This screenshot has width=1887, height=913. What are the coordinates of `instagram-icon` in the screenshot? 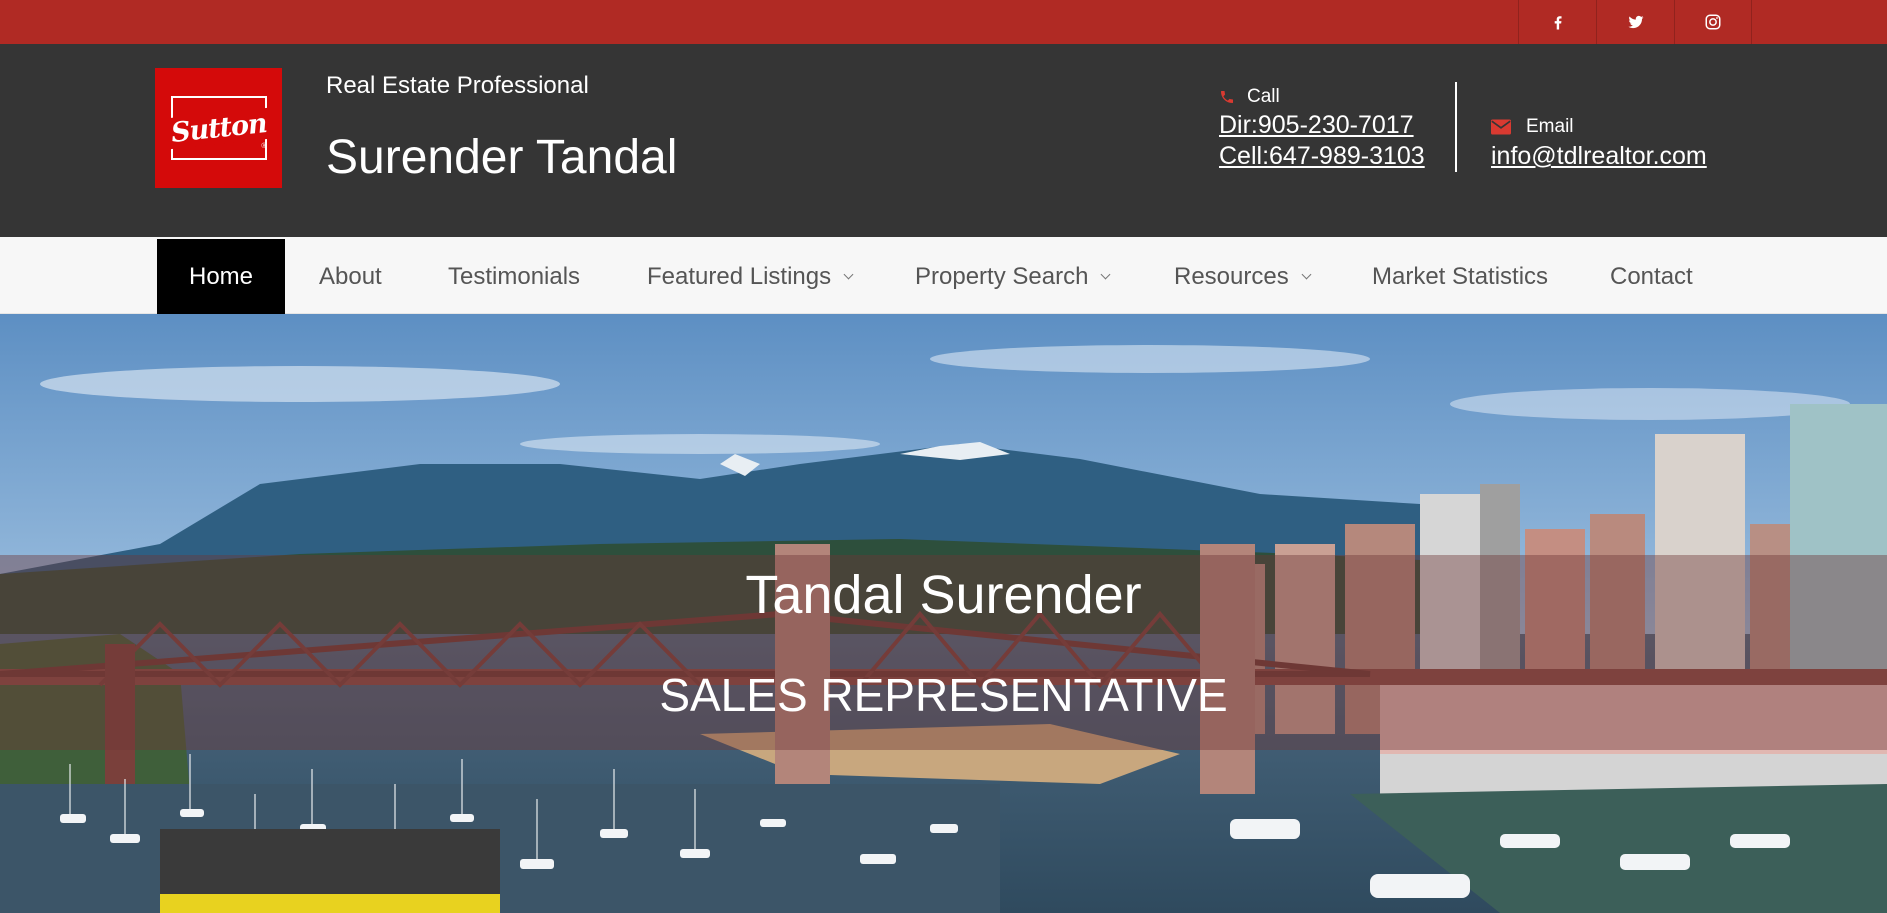 It's located at (1713, 22).